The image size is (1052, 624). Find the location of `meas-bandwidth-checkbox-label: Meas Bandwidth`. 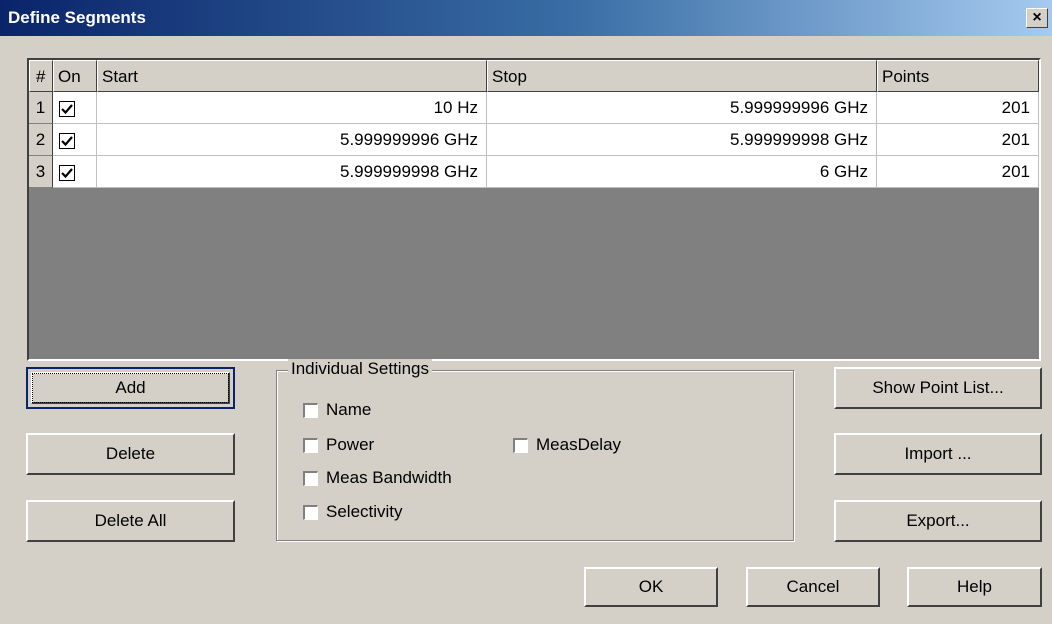

meas-bandwidth-checkbox-label: Meas Bandwidth is located at coordinates (389, 477).